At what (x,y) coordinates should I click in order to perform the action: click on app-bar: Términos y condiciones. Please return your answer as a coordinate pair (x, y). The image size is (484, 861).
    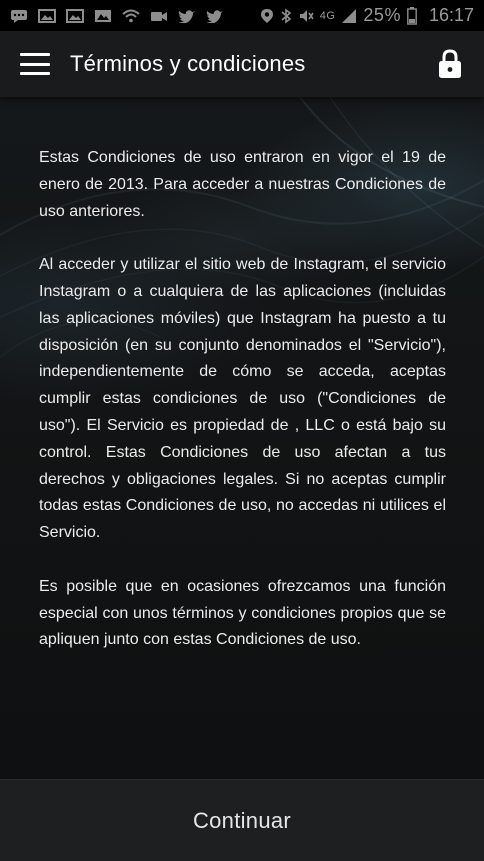
    Looking at the image, I should click on (242, 64).